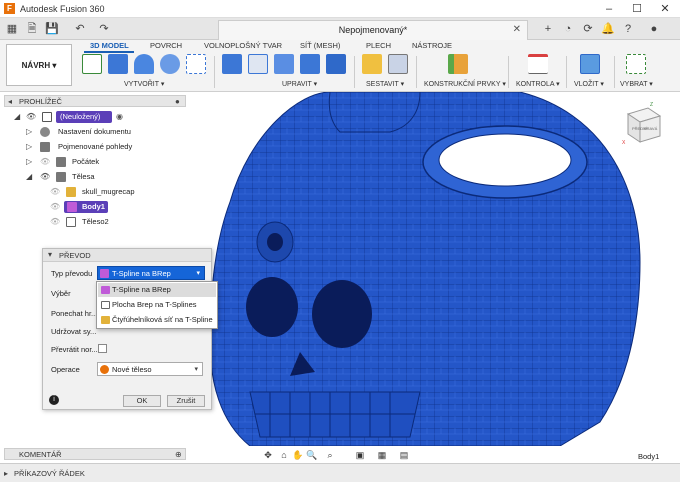 This screenshot has width=680, height=482. What do you see at coordinates (166, 45) in the screenshot?
I see `tab-surface: POVRCH` at bounding box center [166, 45].